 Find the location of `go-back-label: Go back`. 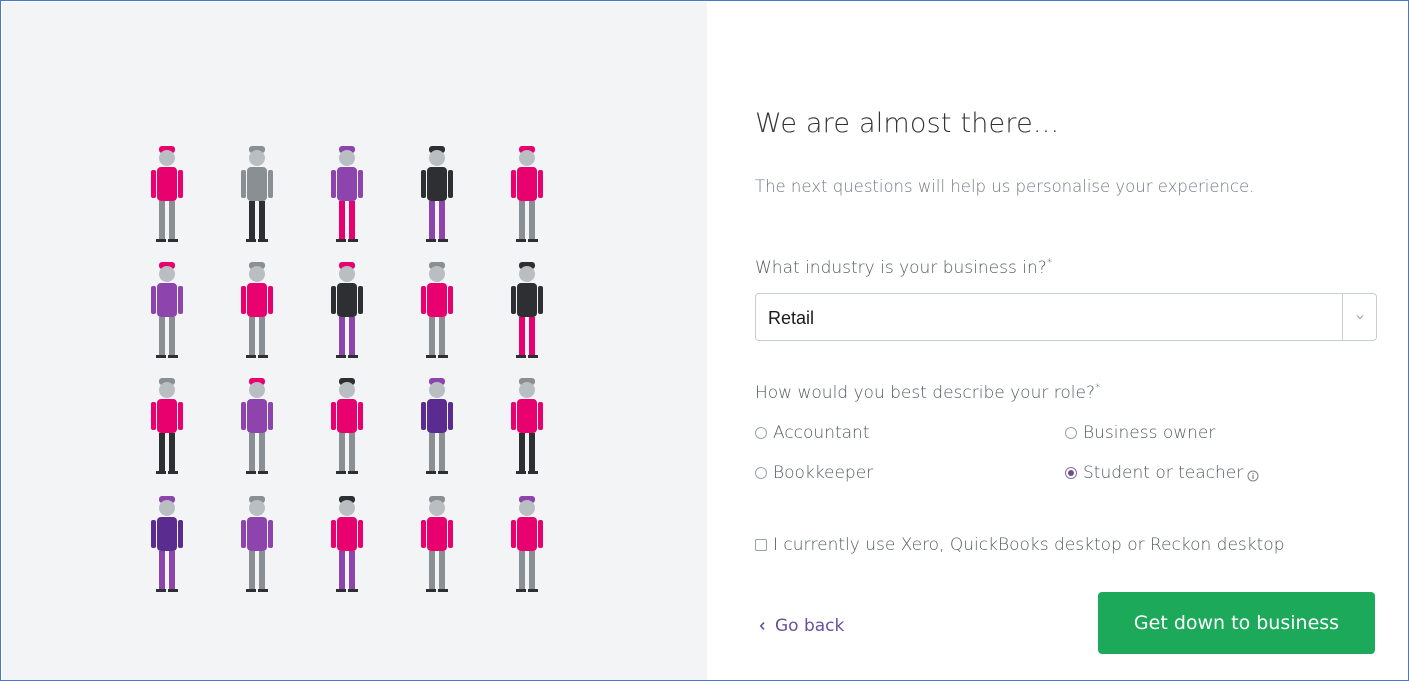

go-back-label: Go back is located at coordinates (810, 626).